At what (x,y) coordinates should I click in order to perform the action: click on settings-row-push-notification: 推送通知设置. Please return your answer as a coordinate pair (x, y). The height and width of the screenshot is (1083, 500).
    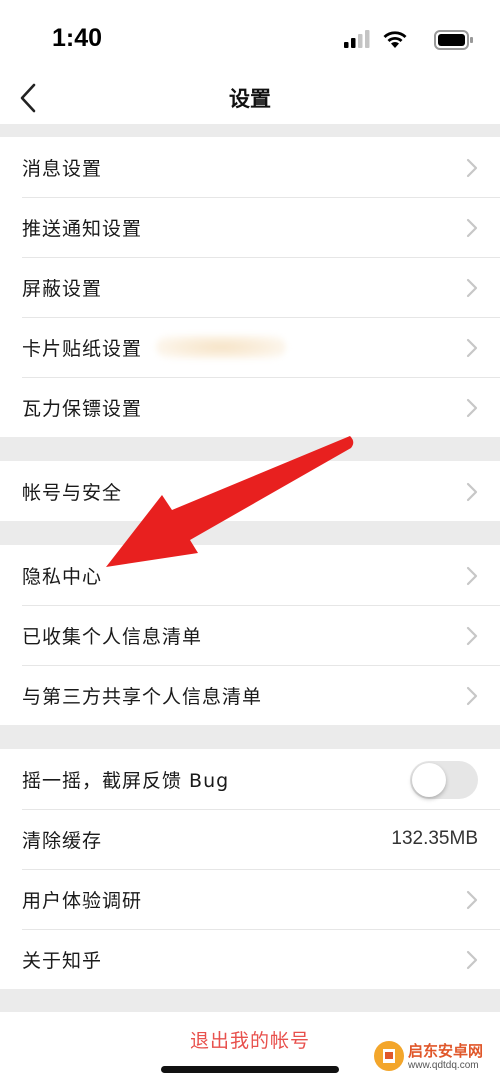
    Looking at the image, I should click on (250, 227).